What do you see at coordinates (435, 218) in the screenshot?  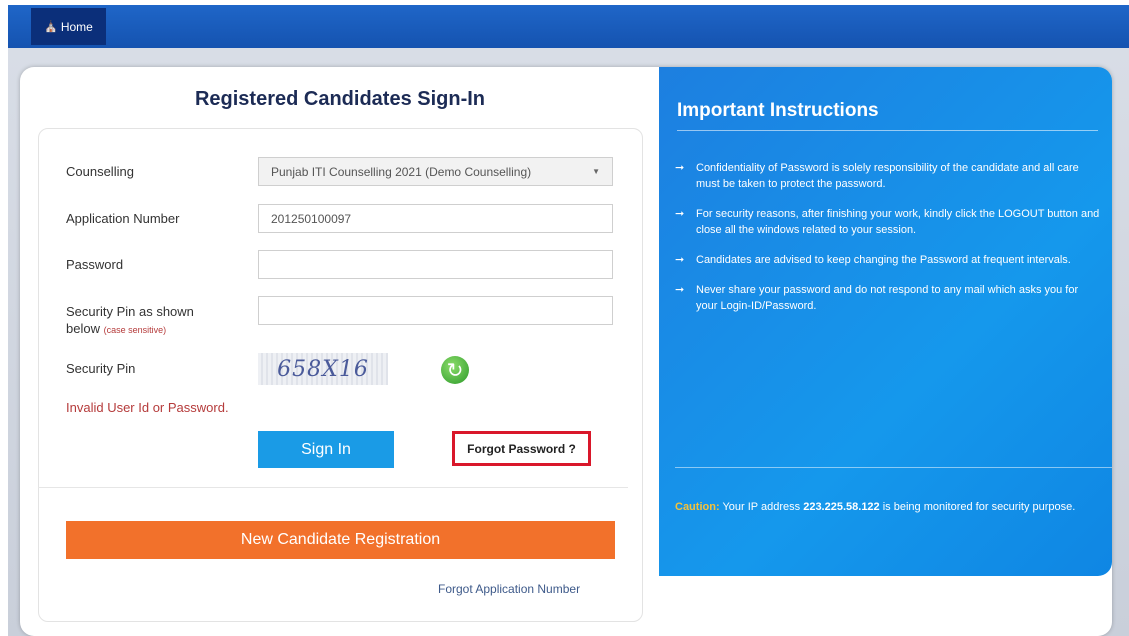 I see `application-number-input: 201250100097` at bounding box center [435, 218].